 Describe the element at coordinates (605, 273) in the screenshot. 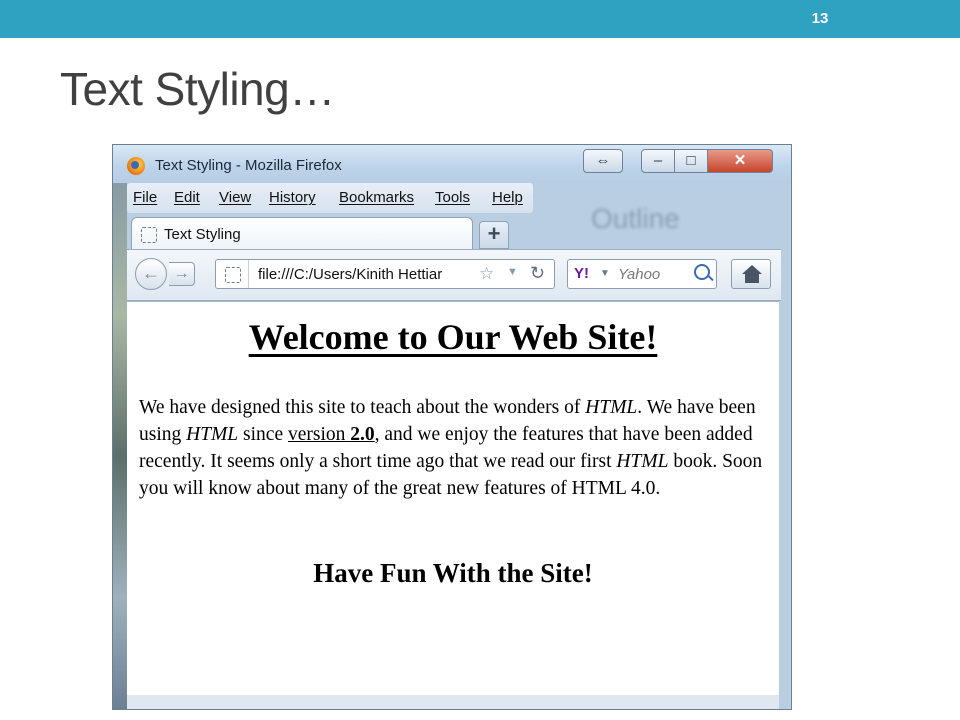

I see `search-engine-dropdown-icon: ▼` at that location.